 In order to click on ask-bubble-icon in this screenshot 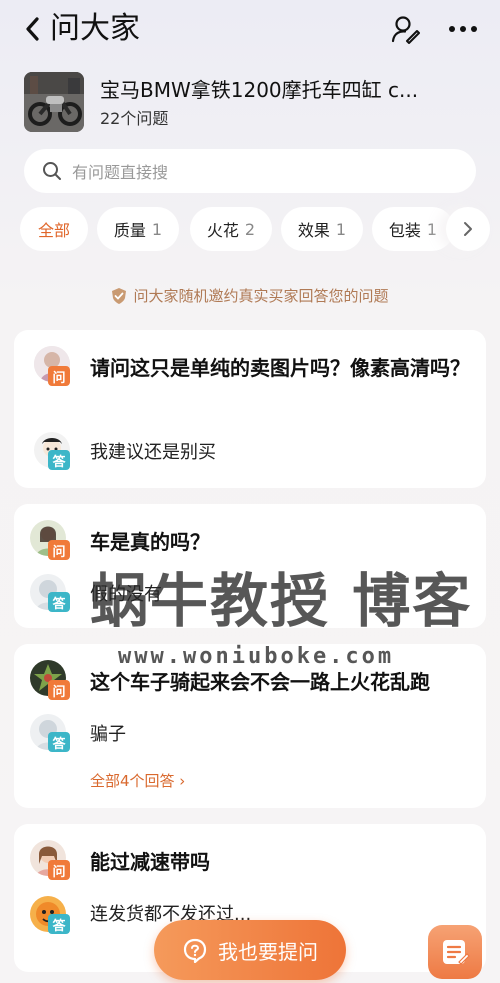, I will do `click(195, 950)`.